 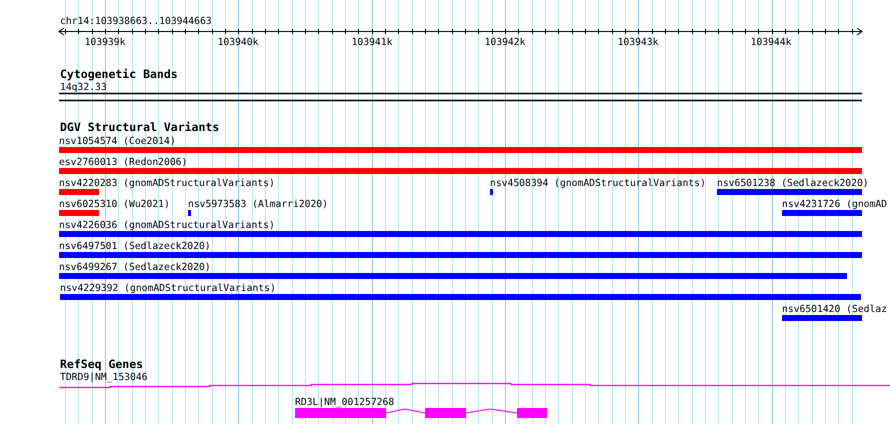 What do you see at coordinates (238, 42) in the screenshot?
I see `tick-label: 103940k` at bounding box center [238, 42].